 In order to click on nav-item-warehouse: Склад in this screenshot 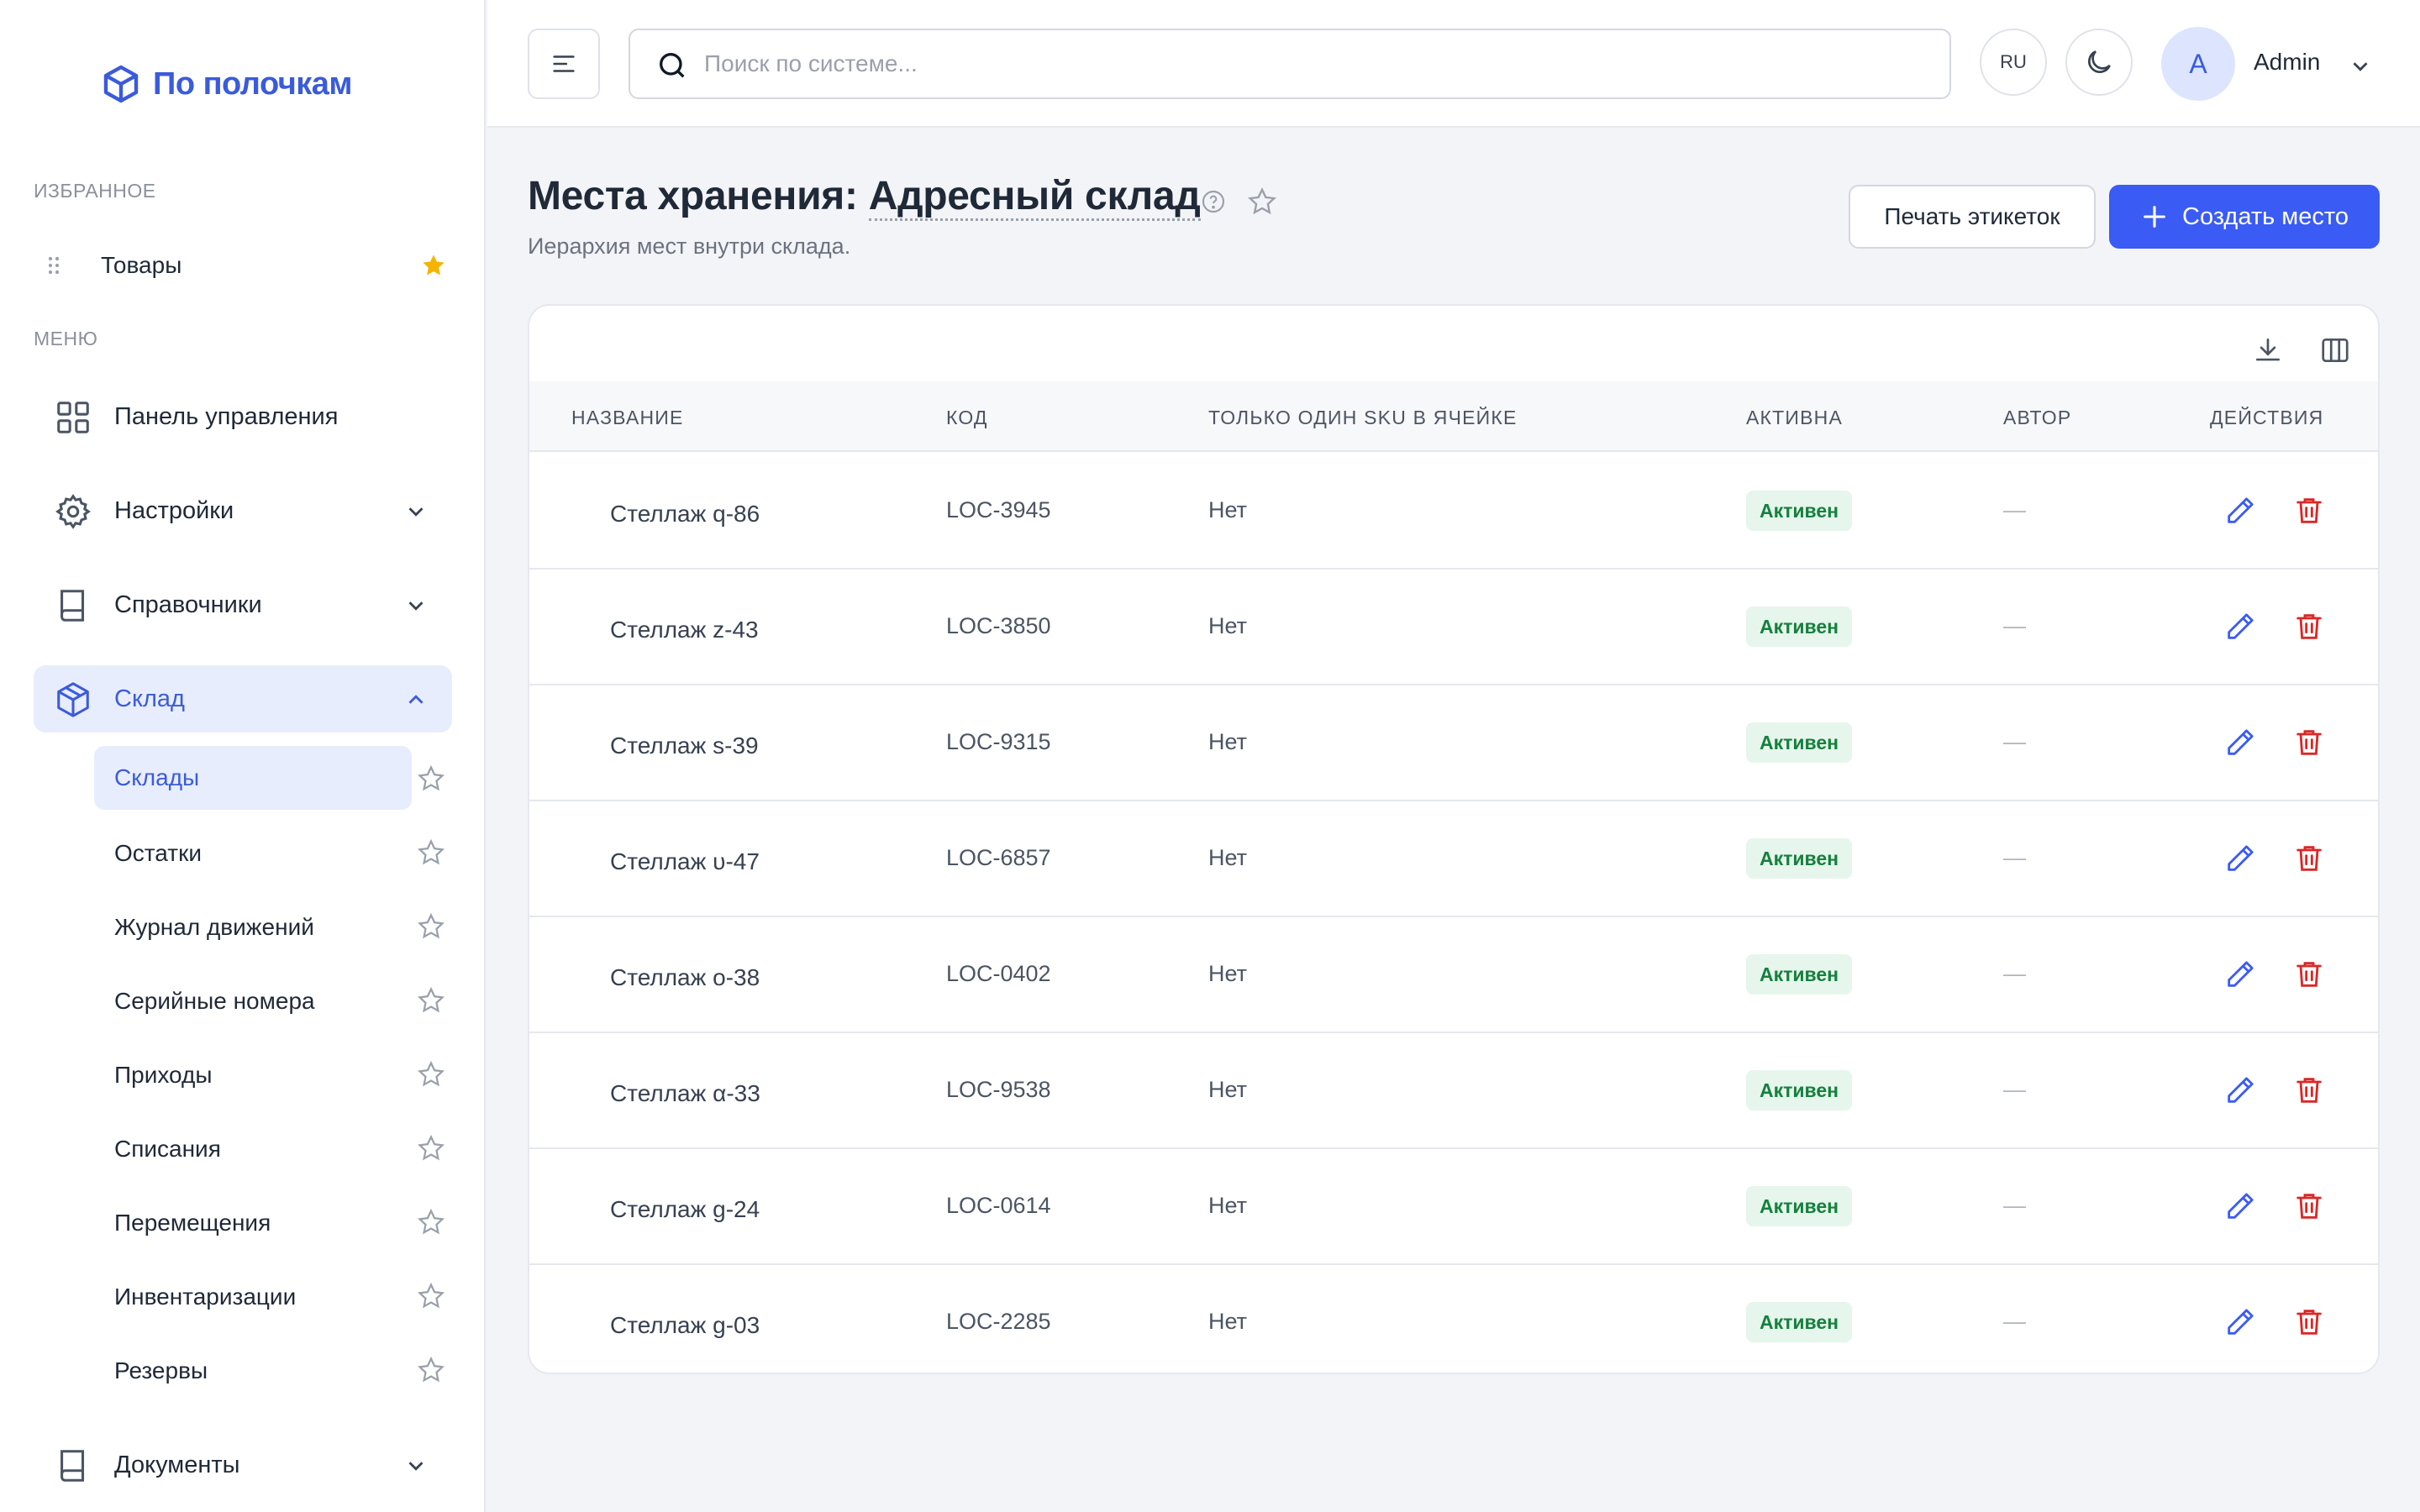, I will do `click(243, 698)`.